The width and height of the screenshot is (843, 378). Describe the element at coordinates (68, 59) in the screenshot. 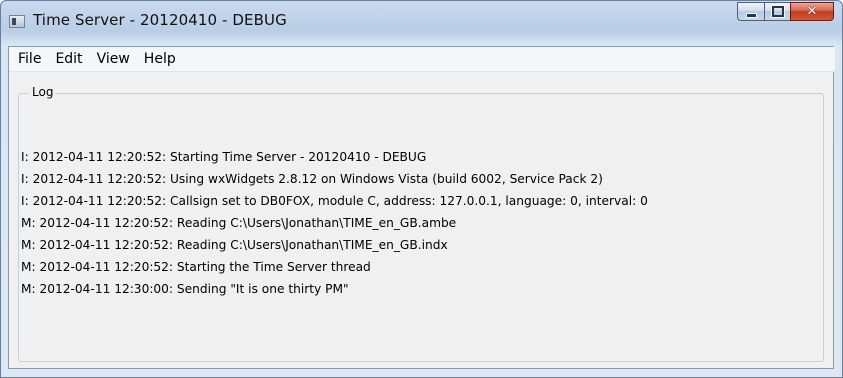

I see `menu-edit: Edit` at that location.